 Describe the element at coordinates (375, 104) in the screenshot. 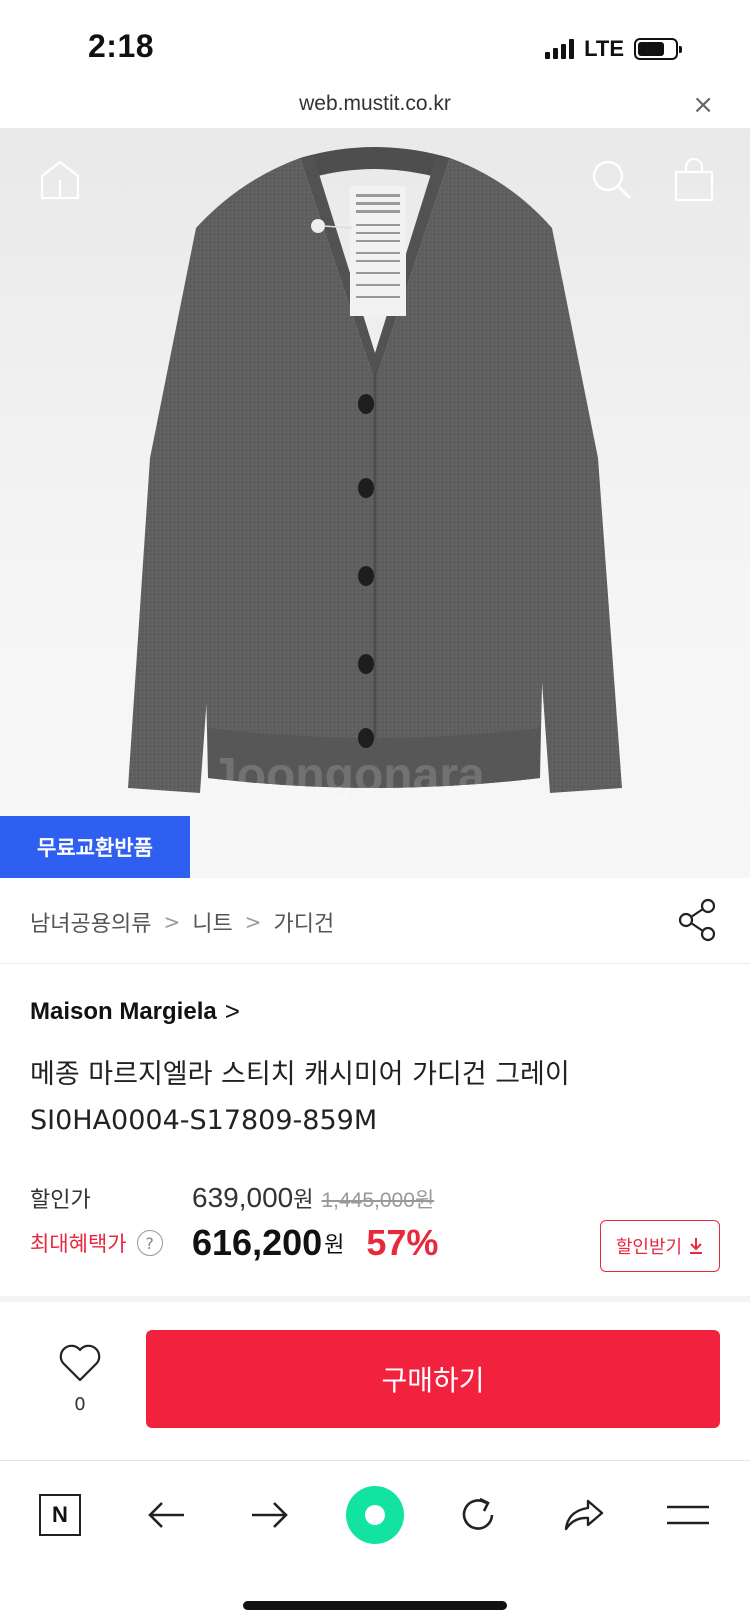

I see `url-text: web.mustit.co.kr` at that location.